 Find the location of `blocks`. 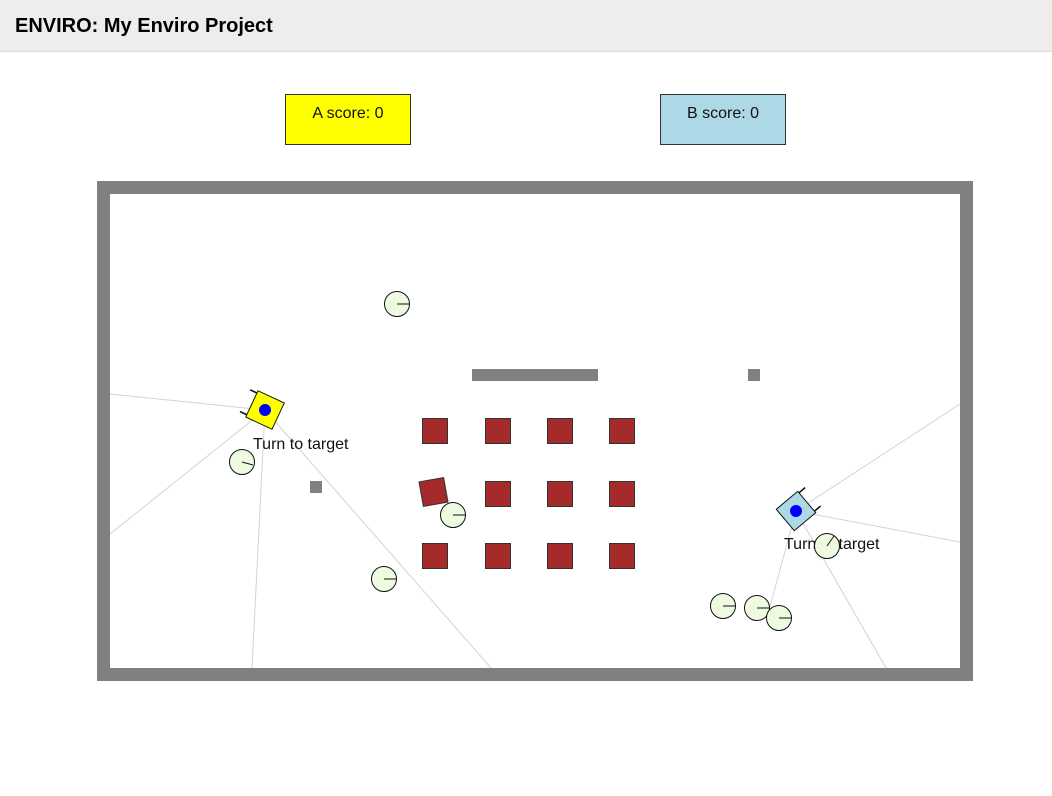

blocks is located at coordinates (526, 493).